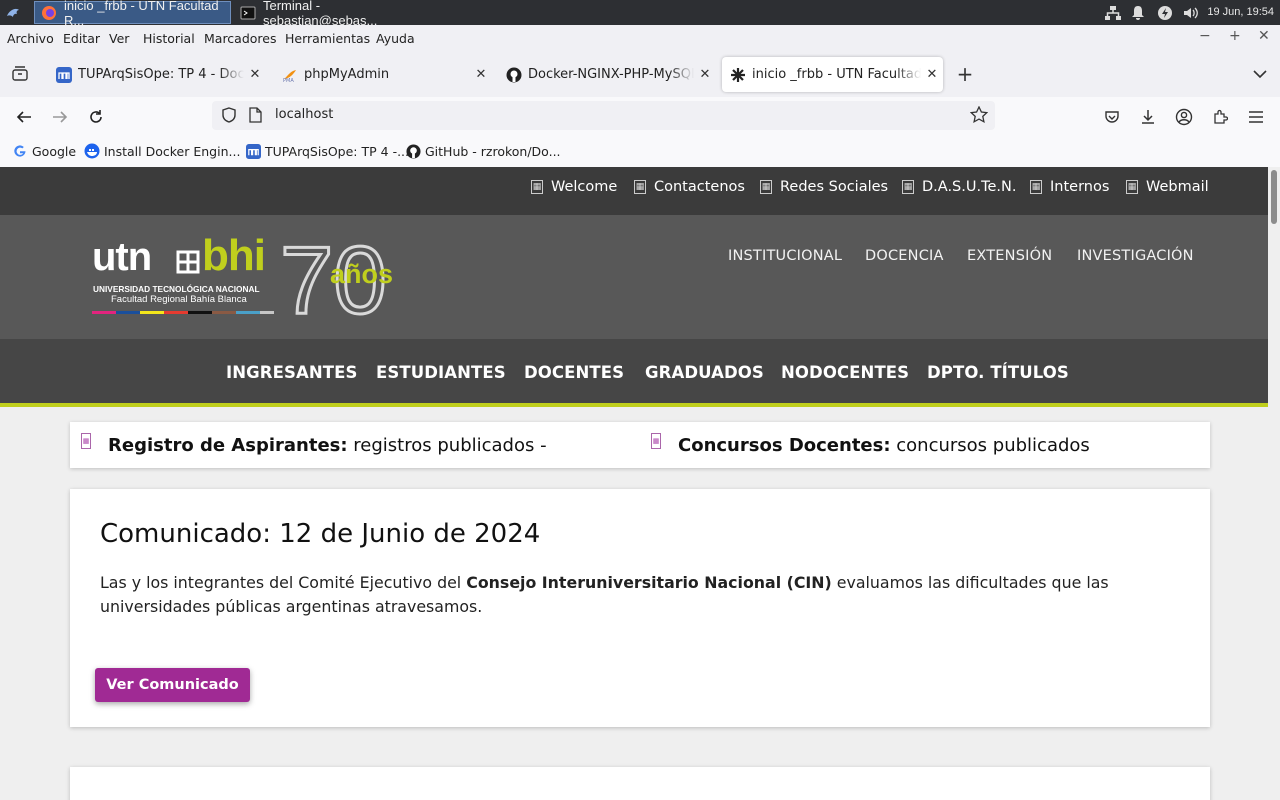  Describe the element at coordinates (603, 115) in the screenshot. I see `url-bar: localhost` at that location.